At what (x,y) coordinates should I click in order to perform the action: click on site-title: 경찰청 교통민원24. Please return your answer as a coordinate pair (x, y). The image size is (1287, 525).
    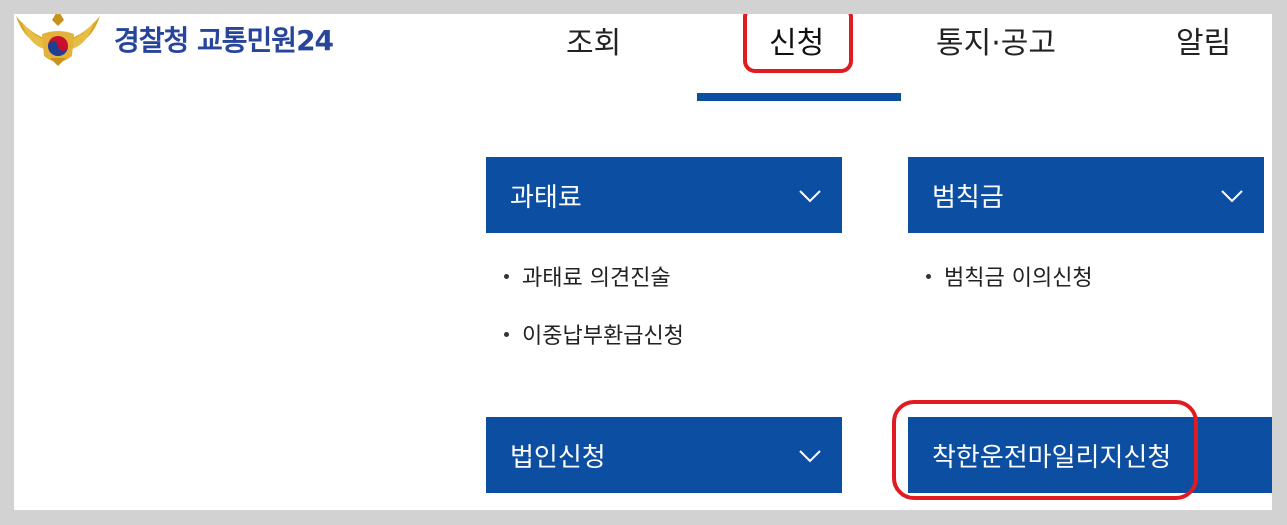
    Looking at the image, I should click on (224, 40).